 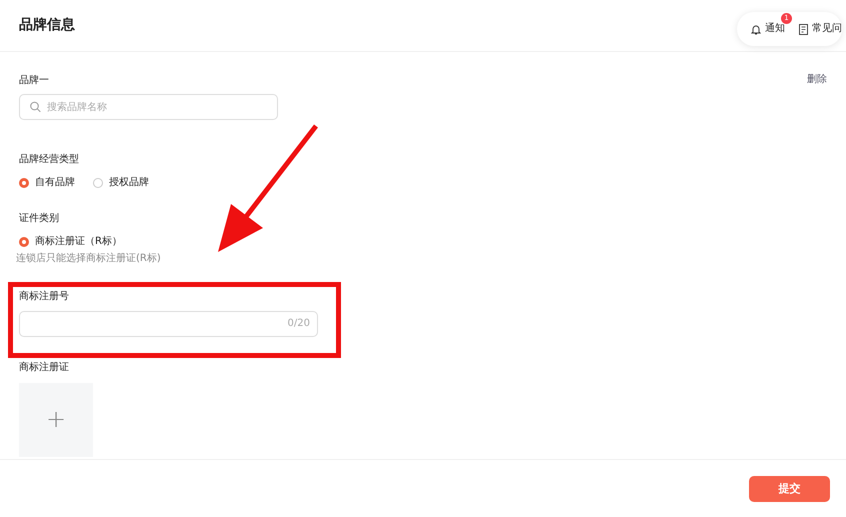 I want to click on radio-option: 授权品牌, so click(x=121, y=183).